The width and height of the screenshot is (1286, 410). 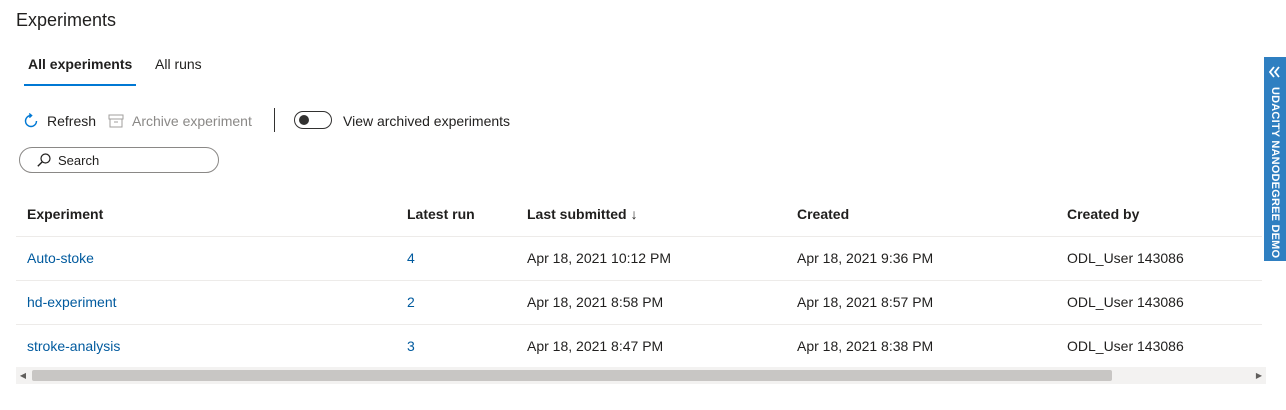 What do you see at coordinates (599, 258) in the screenshot?
I see `last-submitted-cell: Apr 18, 2021 10:12 PM` at bounding box center [599, 258].